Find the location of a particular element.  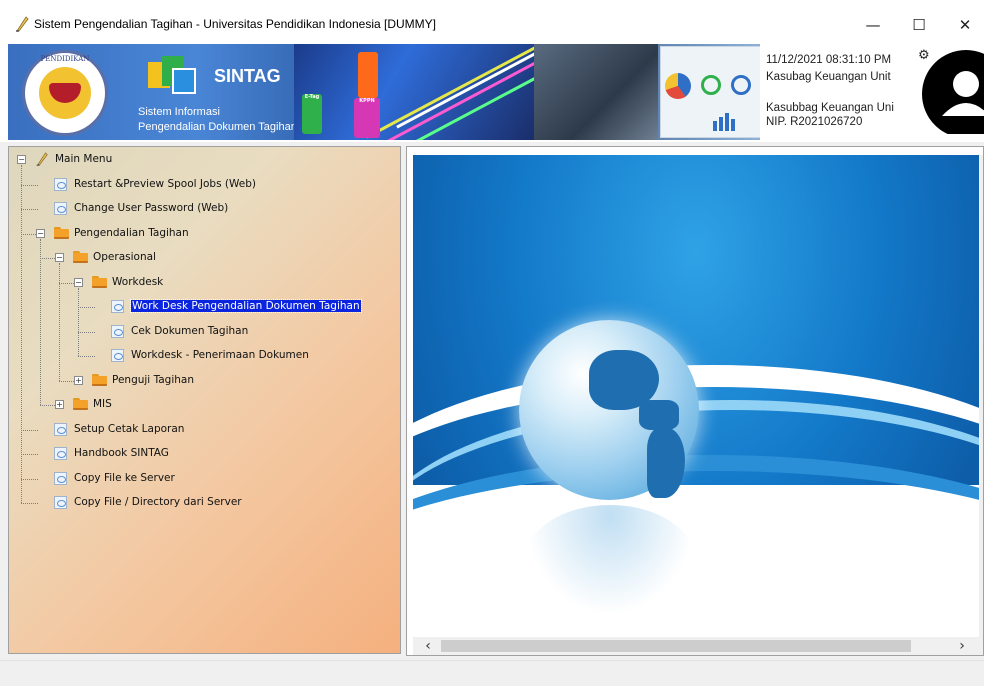

minimize-button: — is located at coordinates (873, 25).